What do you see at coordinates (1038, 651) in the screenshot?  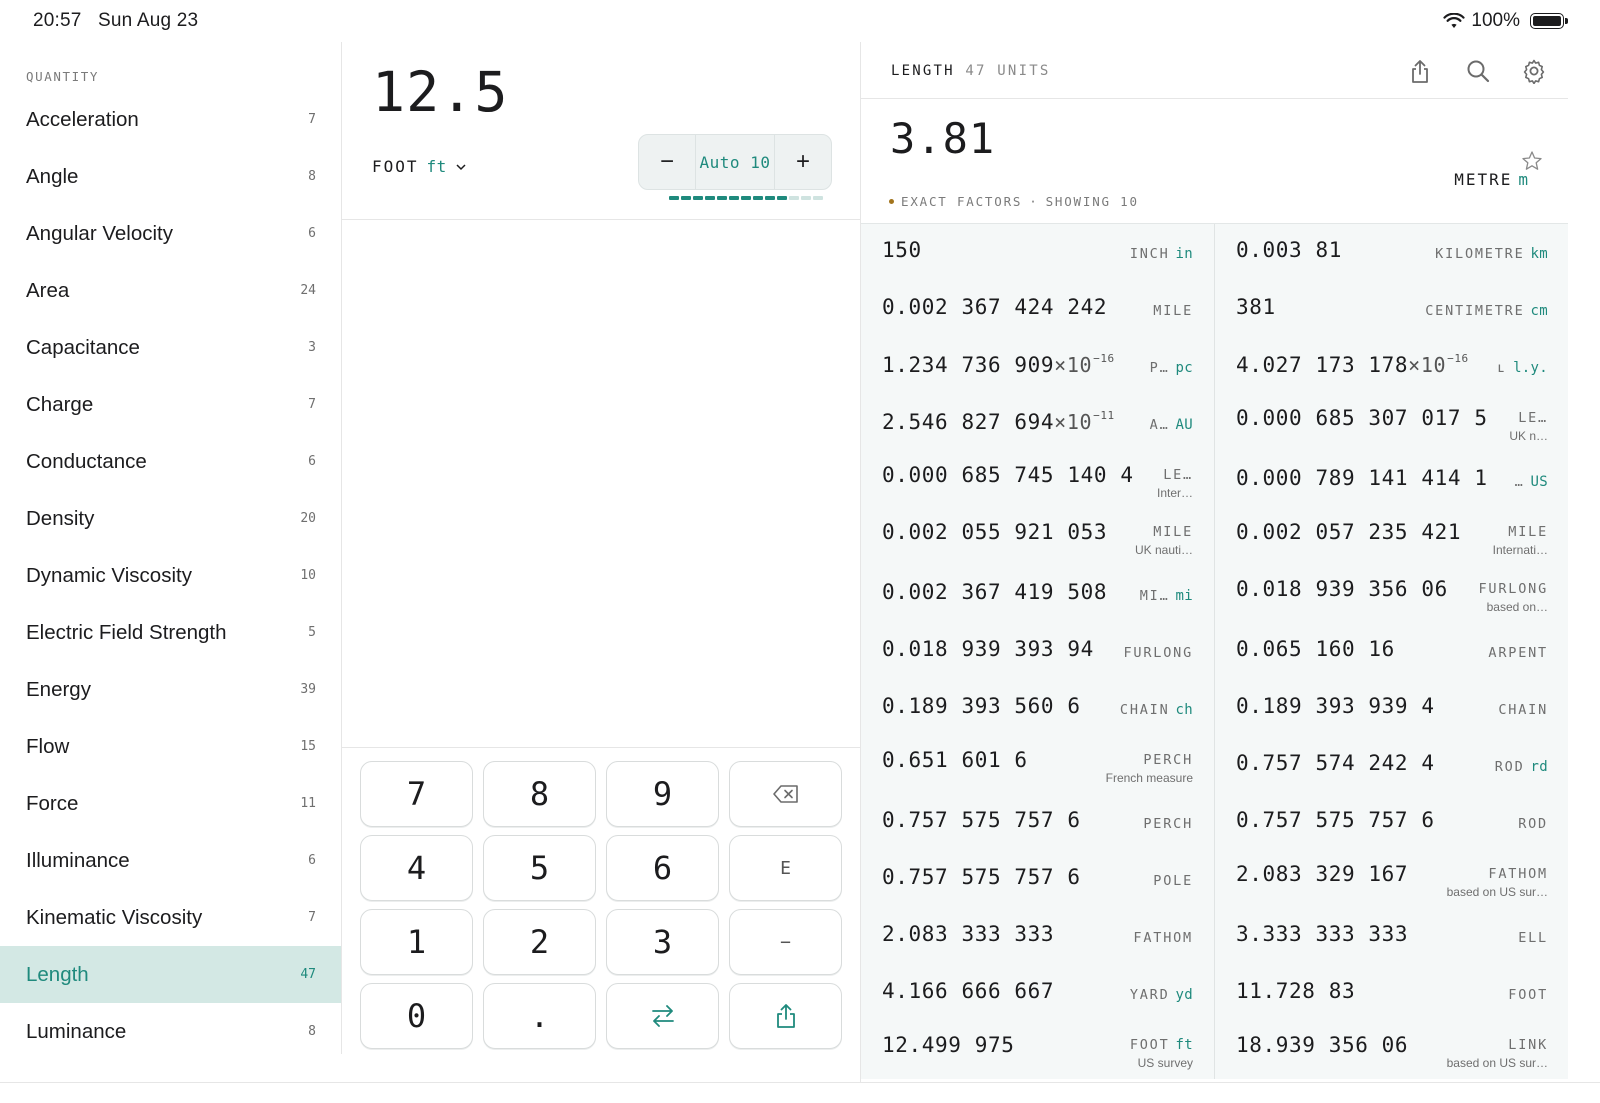 I see `conversion-cell: 0.018 939 393 94 FURLONG` at bounding box center [1038, 651].